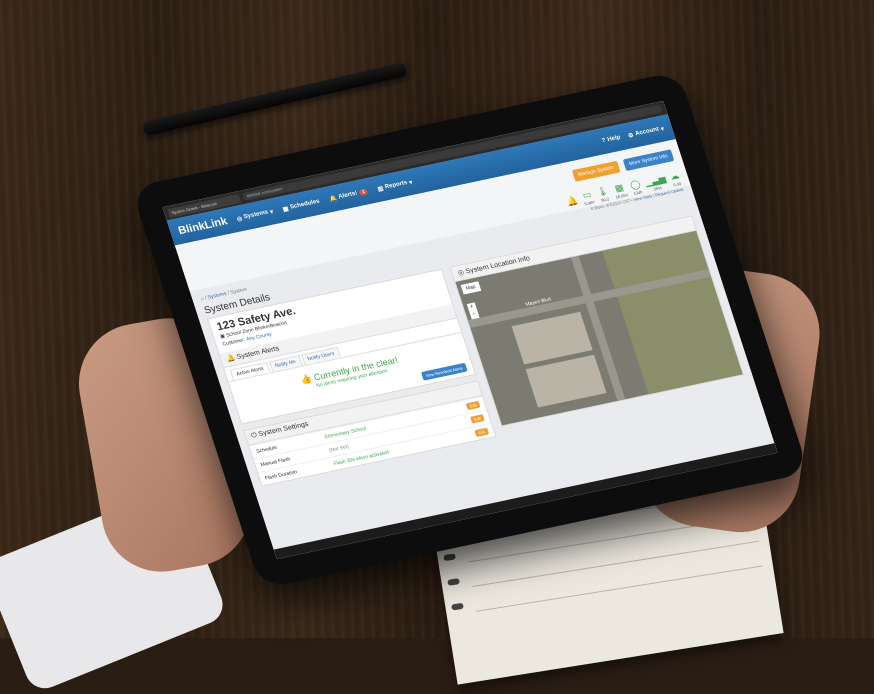  Describe the element at coordinates (203, 226) in the screenshot. I see `brand-logo: BlinkLink` at that location.